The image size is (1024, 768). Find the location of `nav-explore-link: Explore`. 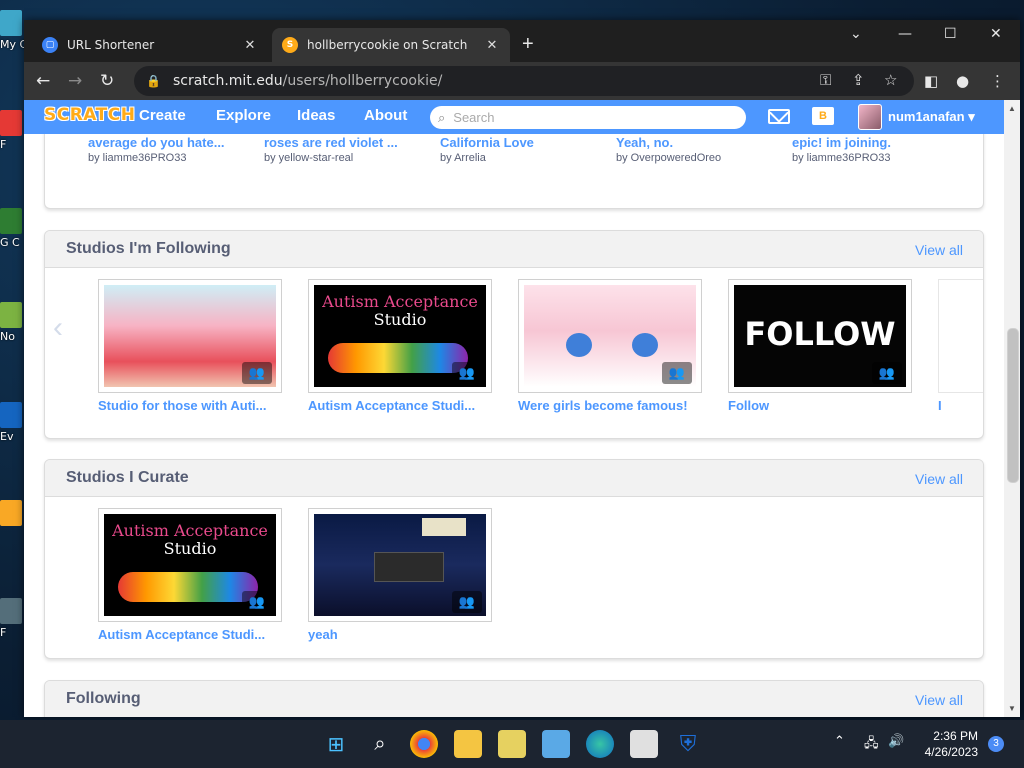

nav-explore-link: Explore is located at coordinates (243, 115).